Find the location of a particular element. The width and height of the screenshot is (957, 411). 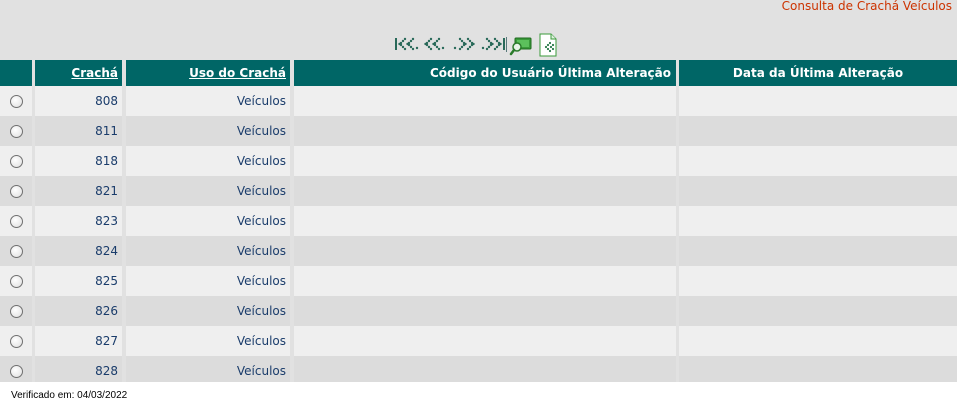

last-page-icon is located at coordinates (493, 44).